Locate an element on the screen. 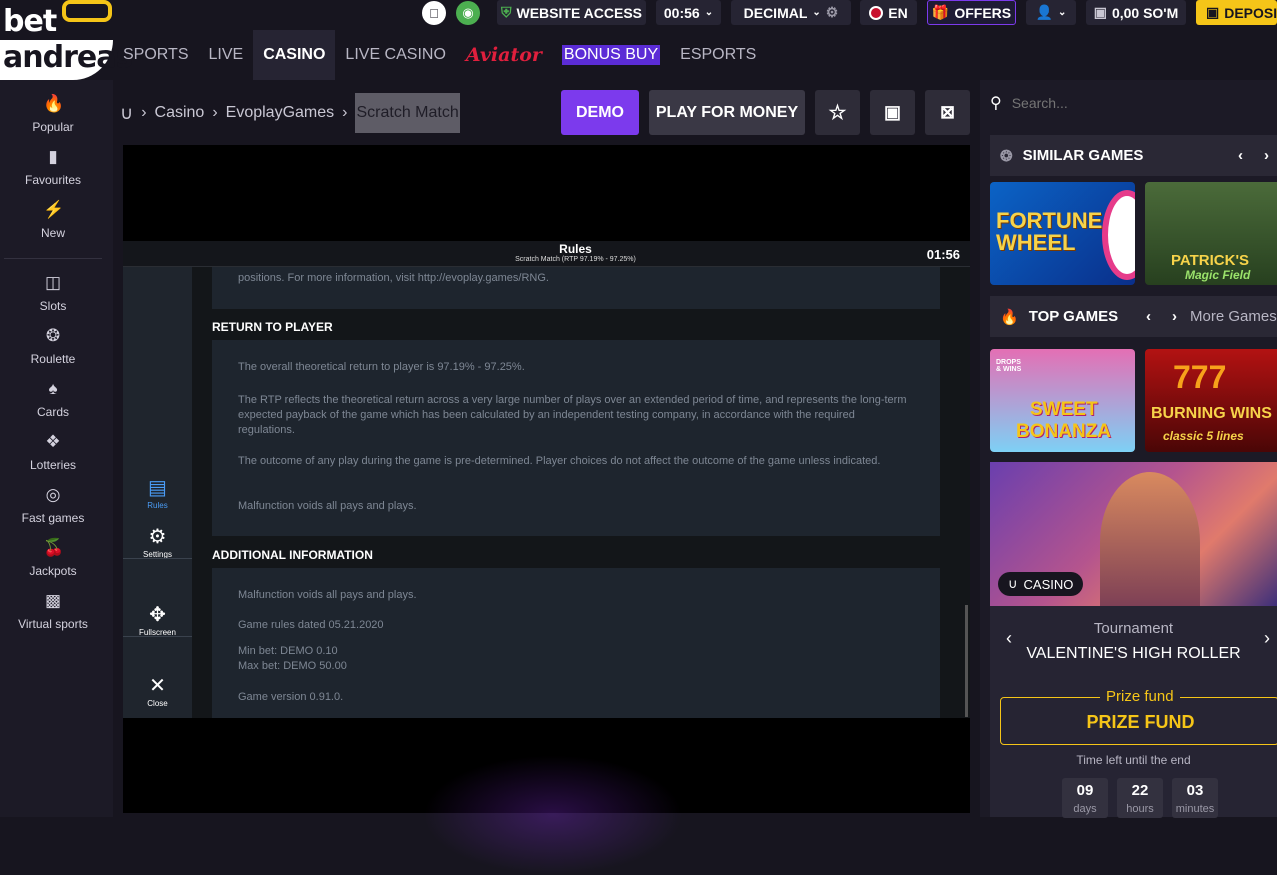 This screenshot has height=875, width=1277. language-selector: EN is located at coordinates (888, 12).